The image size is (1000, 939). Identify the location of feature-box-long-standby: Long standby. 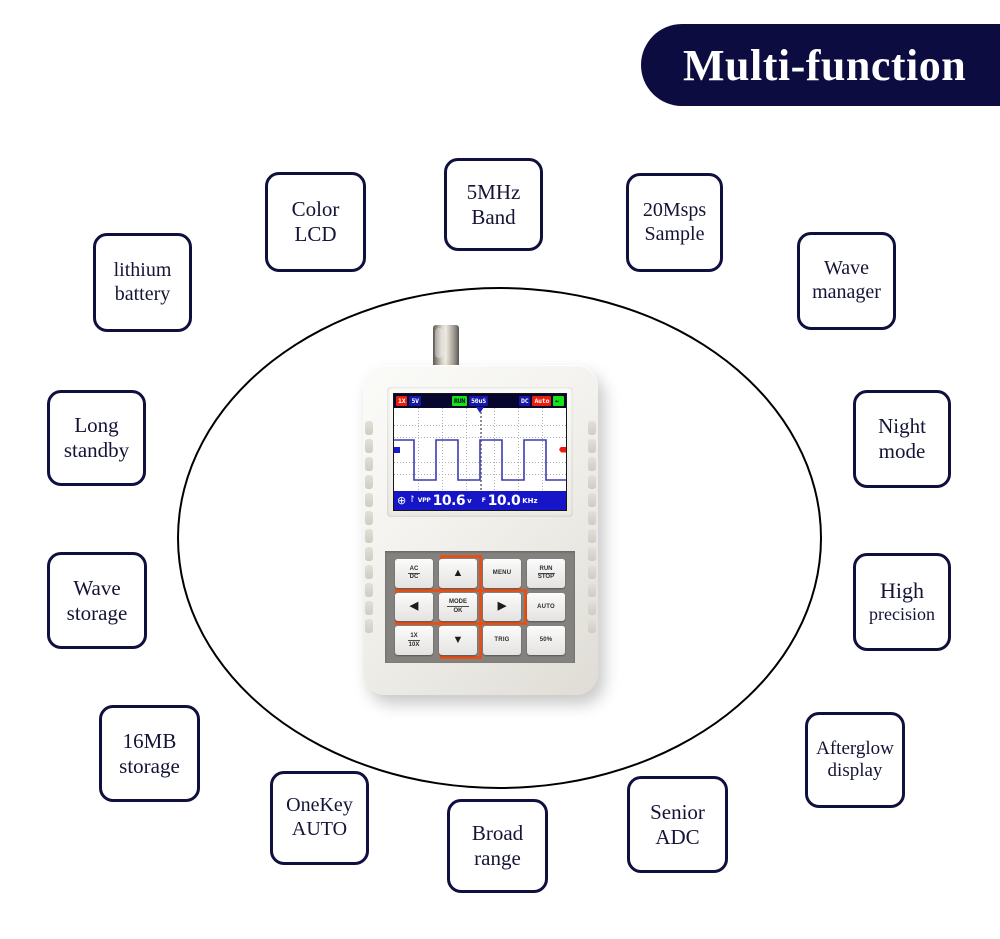
(96, 438).